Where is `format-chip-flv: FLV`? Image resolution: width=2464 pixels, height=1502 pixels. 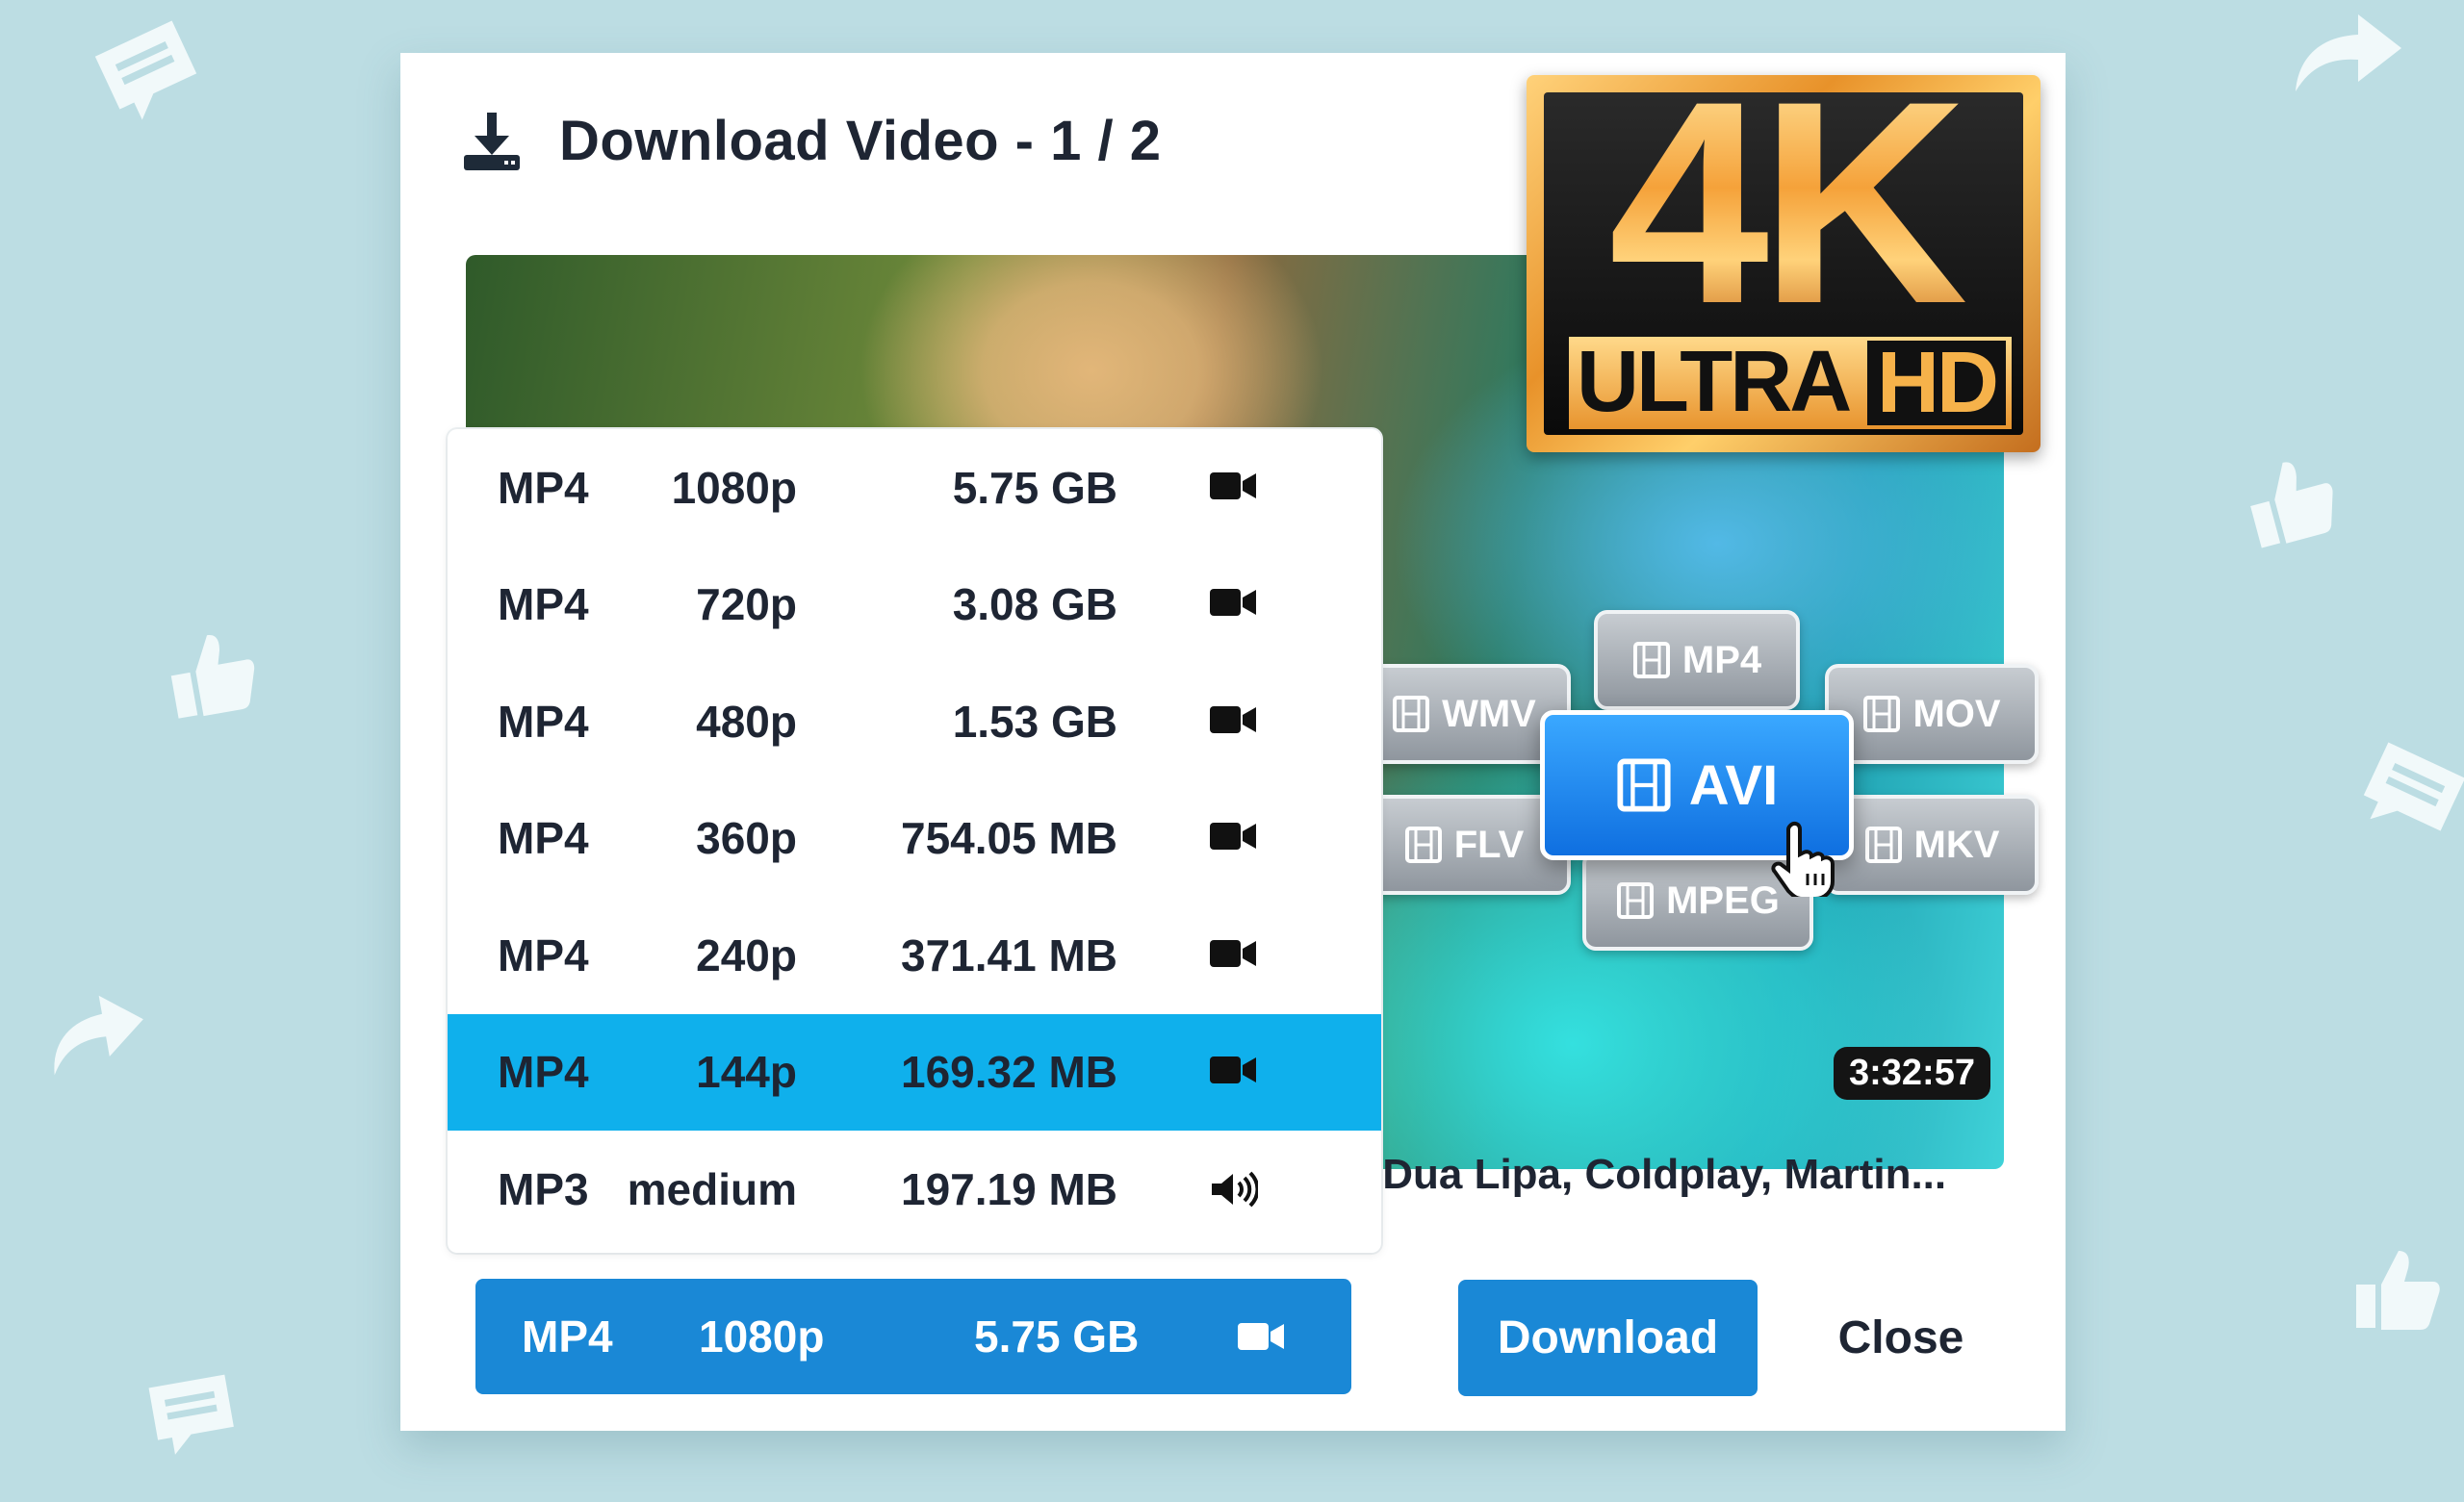 format-chip-flv: FLV is located at coordinates (1464, 845).